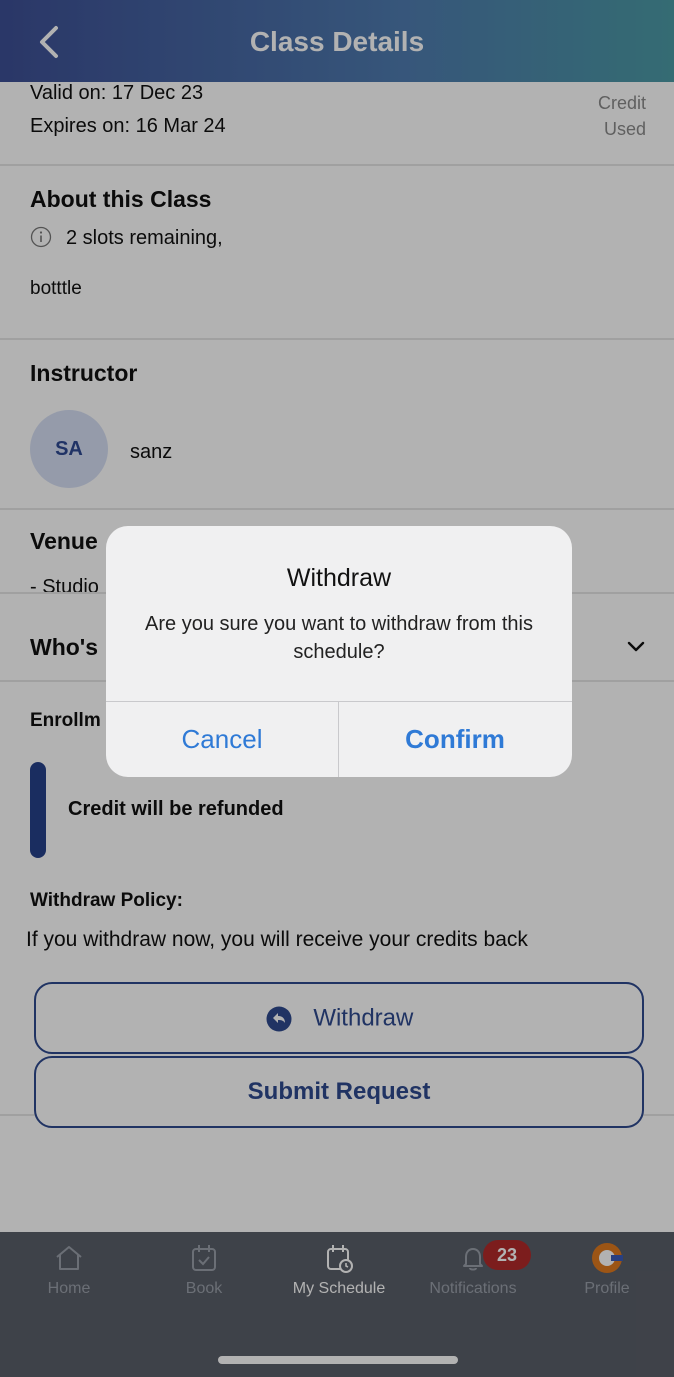  I want to click on enrollment-title: Enrollm, so click(65, 720).